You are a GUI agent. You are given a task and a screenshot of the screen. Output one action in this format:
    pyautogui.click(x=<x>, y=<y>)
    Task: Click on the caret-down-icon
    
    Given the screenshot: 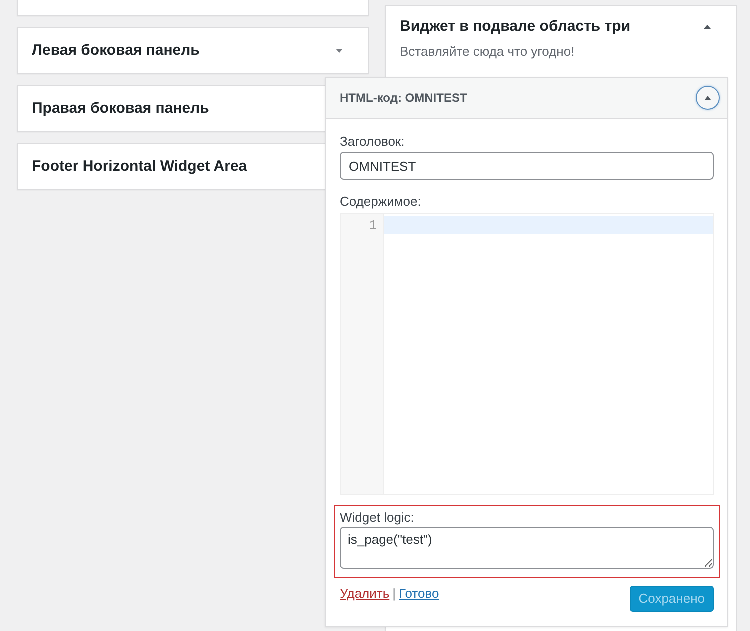 What is the action you would take?
    pyautogui.click(x=339, y=50)
    